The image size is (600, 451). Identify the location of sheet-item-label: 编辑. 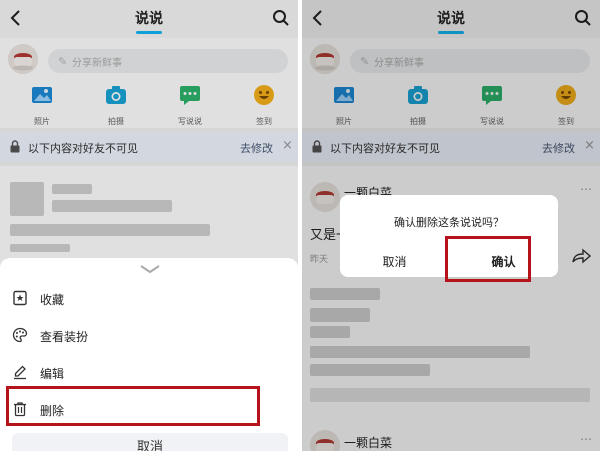
(52, 374).